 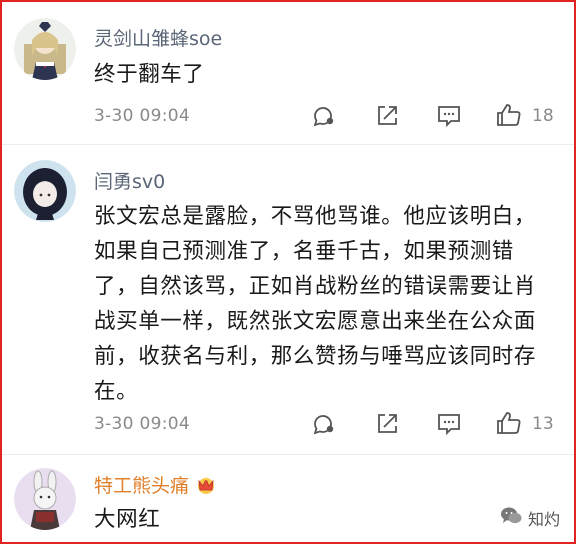 What do you see at coordinates (142, 486) in the screenshot?
I see `comment-username-text: 特工熊头痛` at bounding box center [142, 486].